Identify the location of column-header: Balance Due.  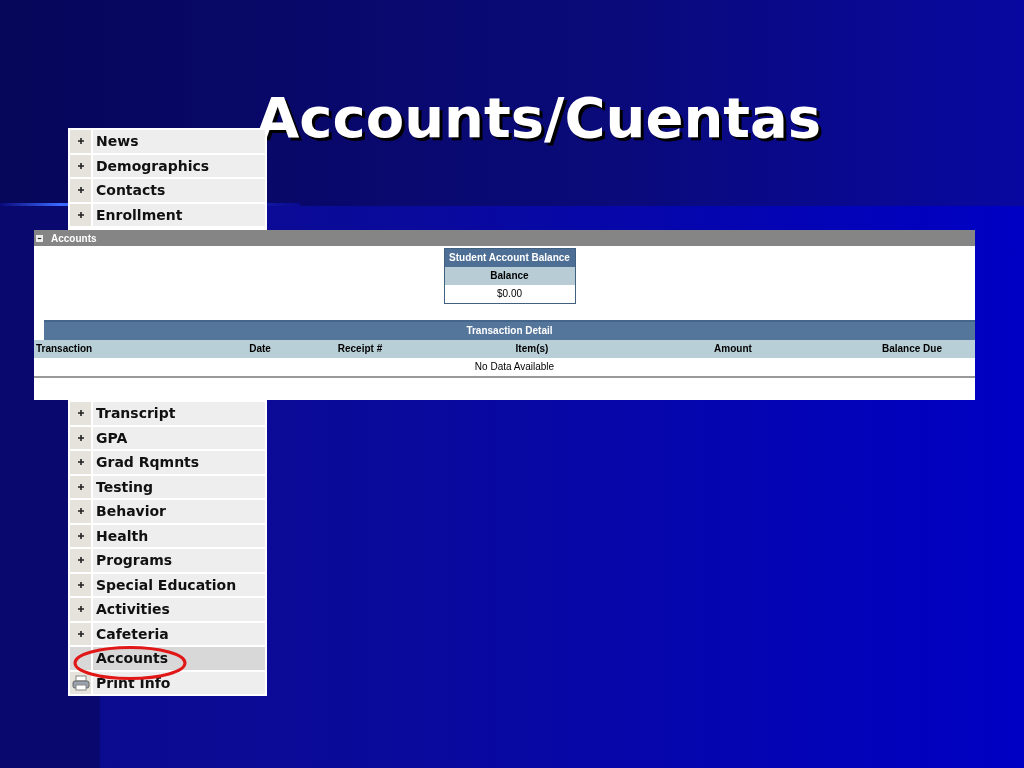
(911, 349).